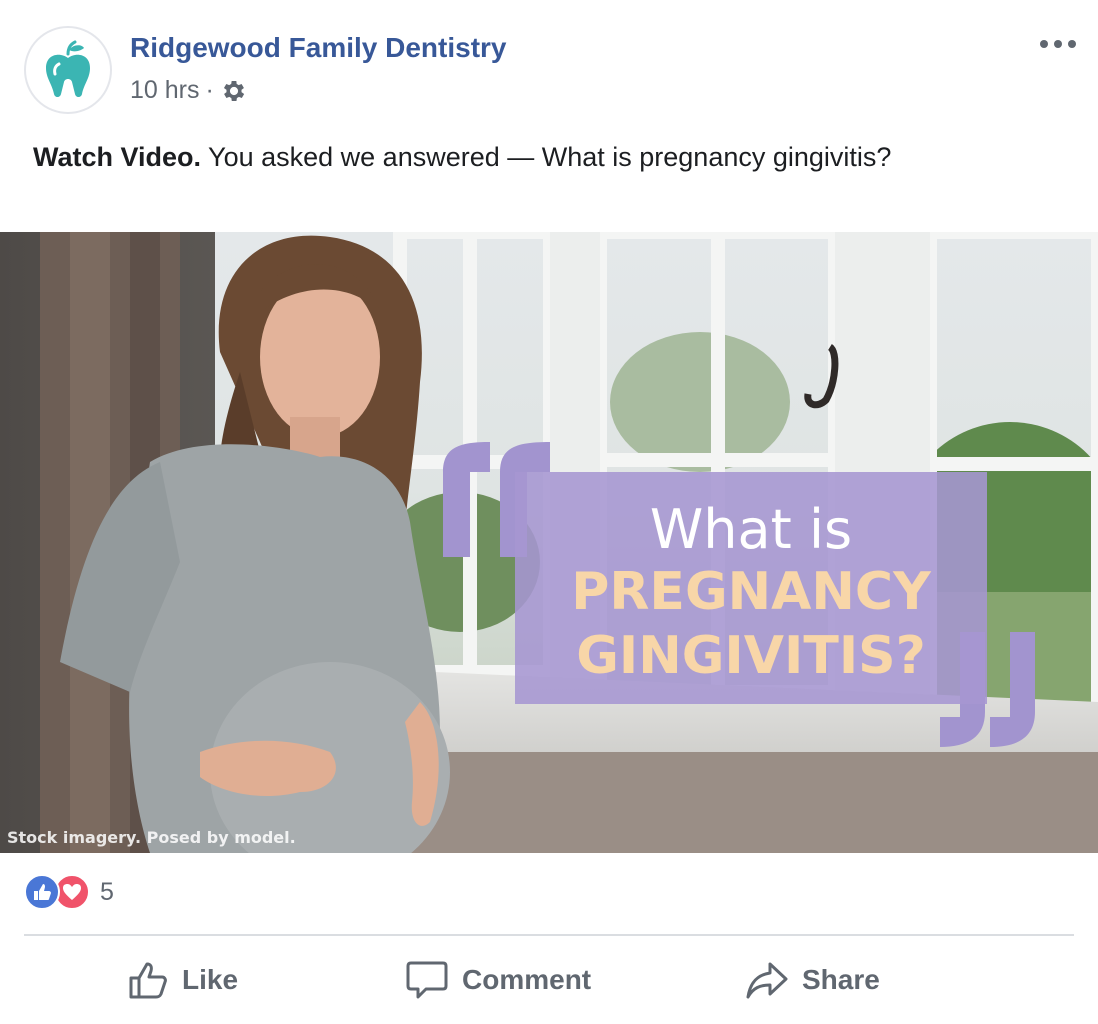  I want to click on post-meta: 10 hrs ·, so click(189, 90).